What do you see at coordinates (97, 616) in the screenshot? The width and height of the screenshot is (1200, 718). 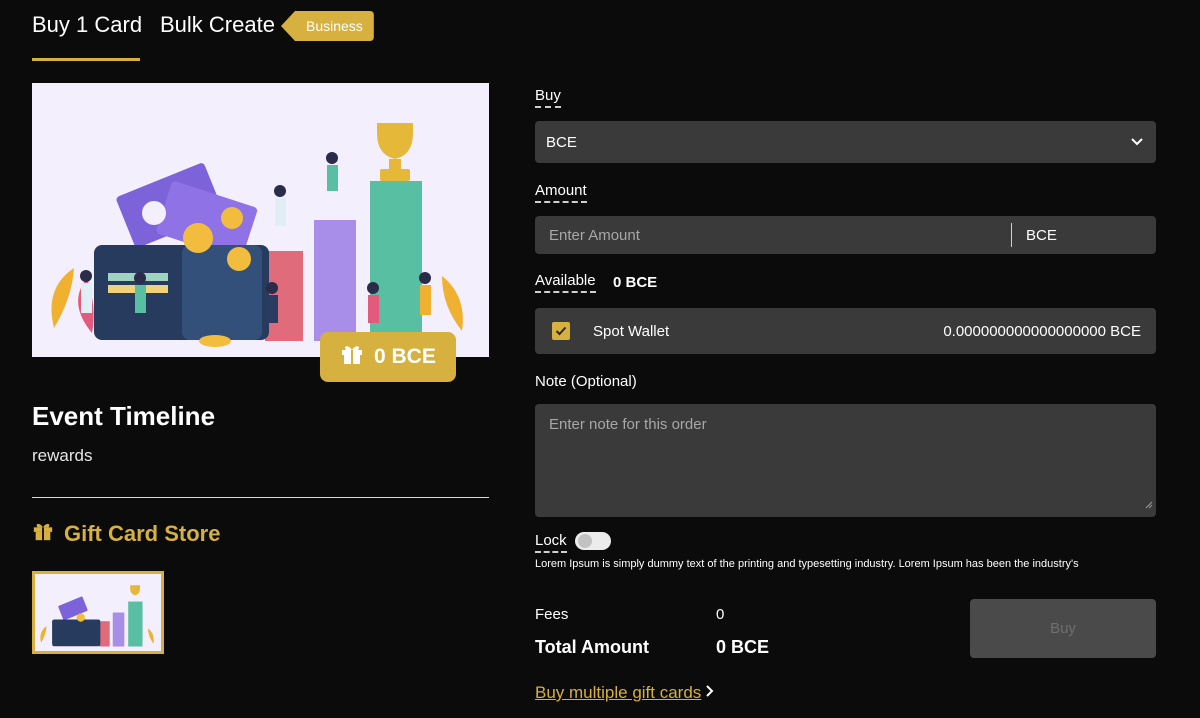 I see `thumbnail-illustration` at bounding box center [97, 616].